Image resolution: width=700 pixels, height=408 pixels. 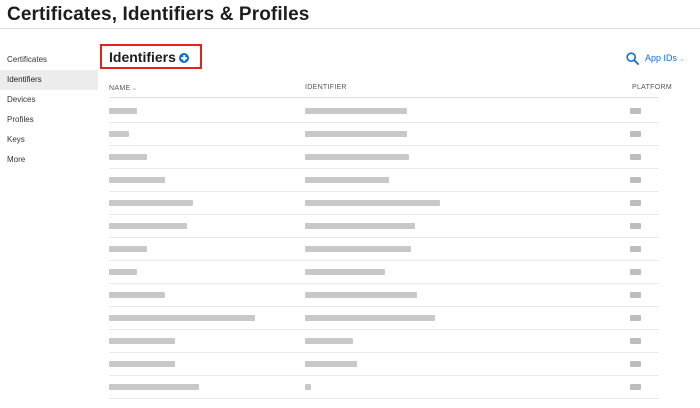 I want to click on sidebar-item-more: More, so click(x=49, y=160).